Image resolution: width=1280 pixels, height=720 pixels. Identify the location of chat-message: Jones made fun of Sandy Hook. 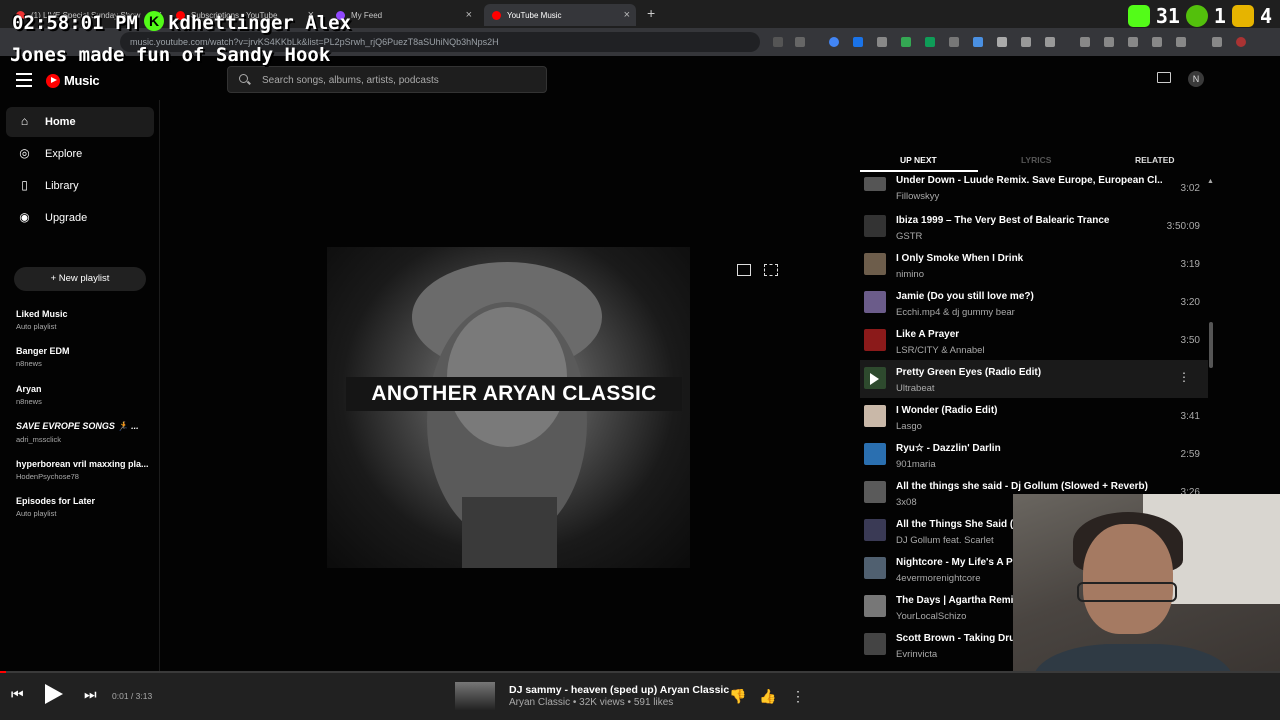
(170, 55).